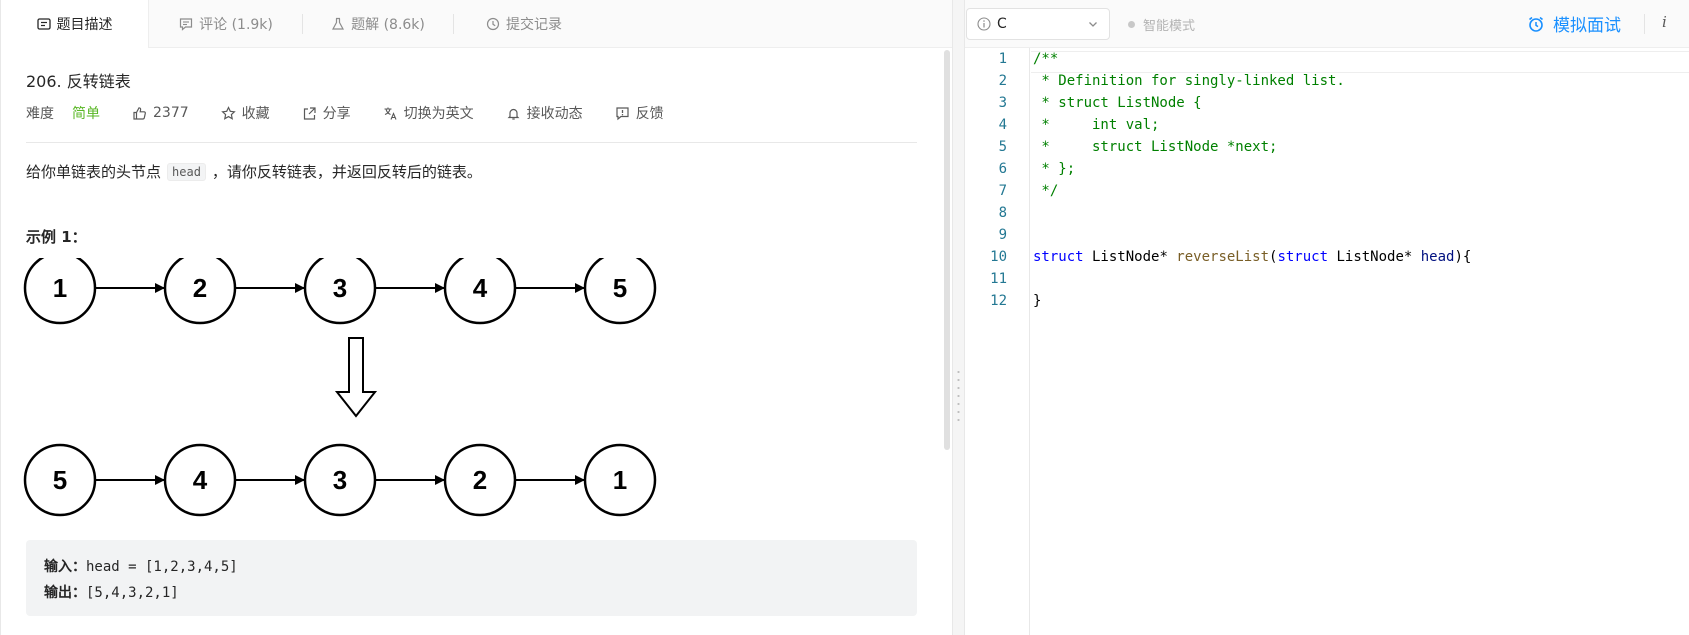  I want to click on example-io-box: 输入：head = [1,2,3,4,5] 输出：[5,4,3,2,1], so click(471, 578).